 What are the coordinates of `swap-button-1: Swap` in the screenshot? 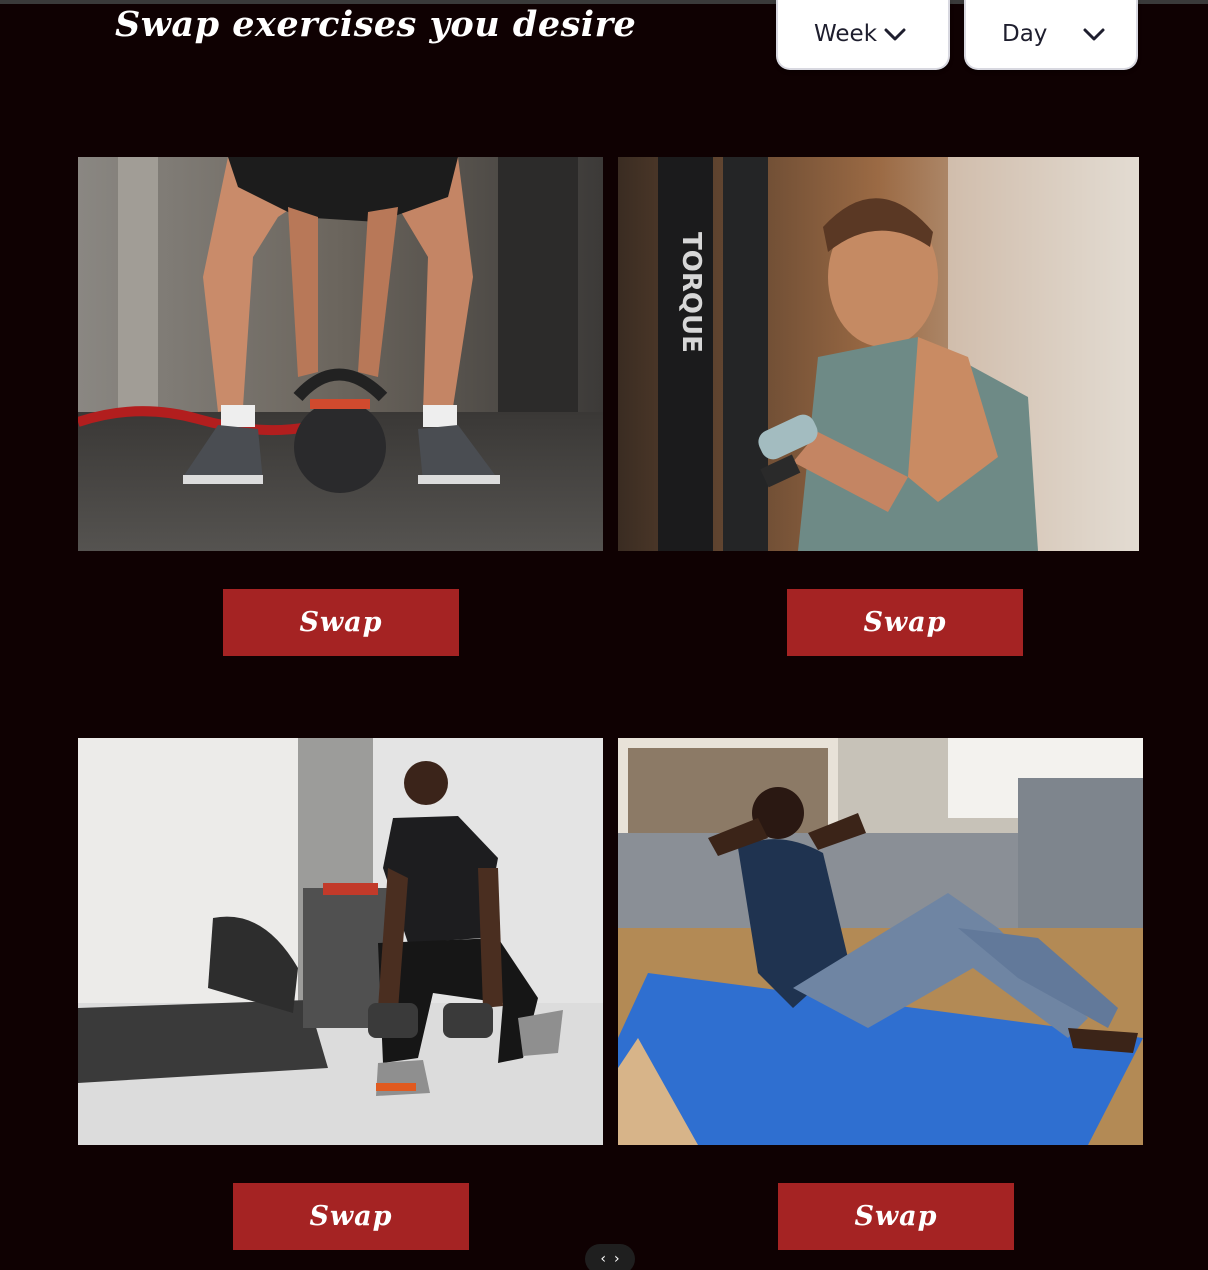 It's located at (341, 622).